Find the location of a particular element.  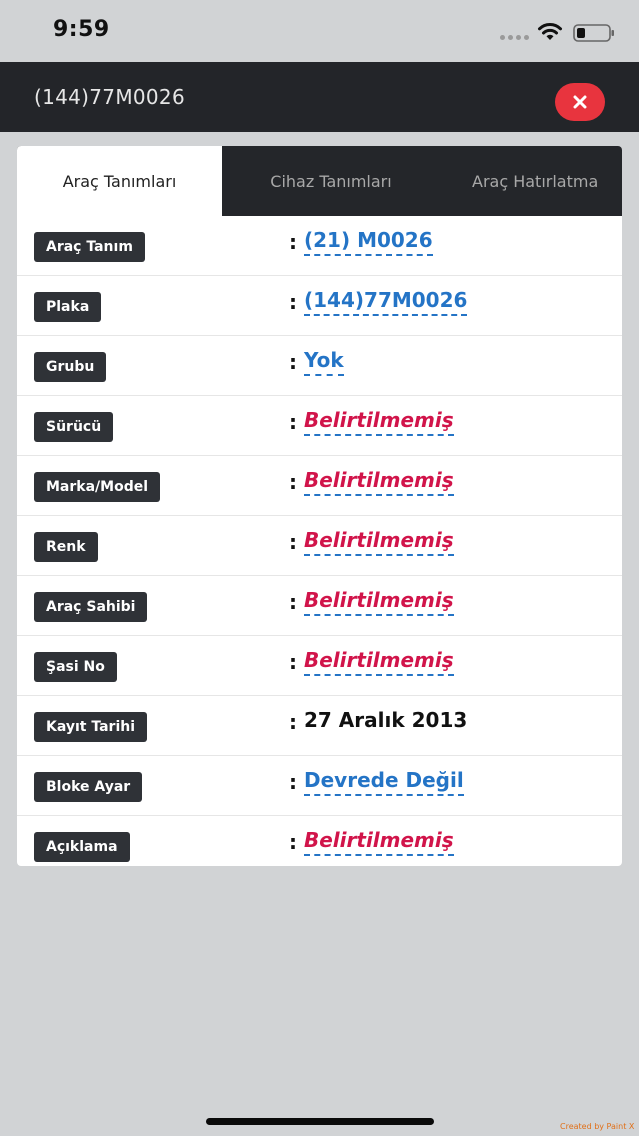

battery-icon is located at coordinates (593, 33).